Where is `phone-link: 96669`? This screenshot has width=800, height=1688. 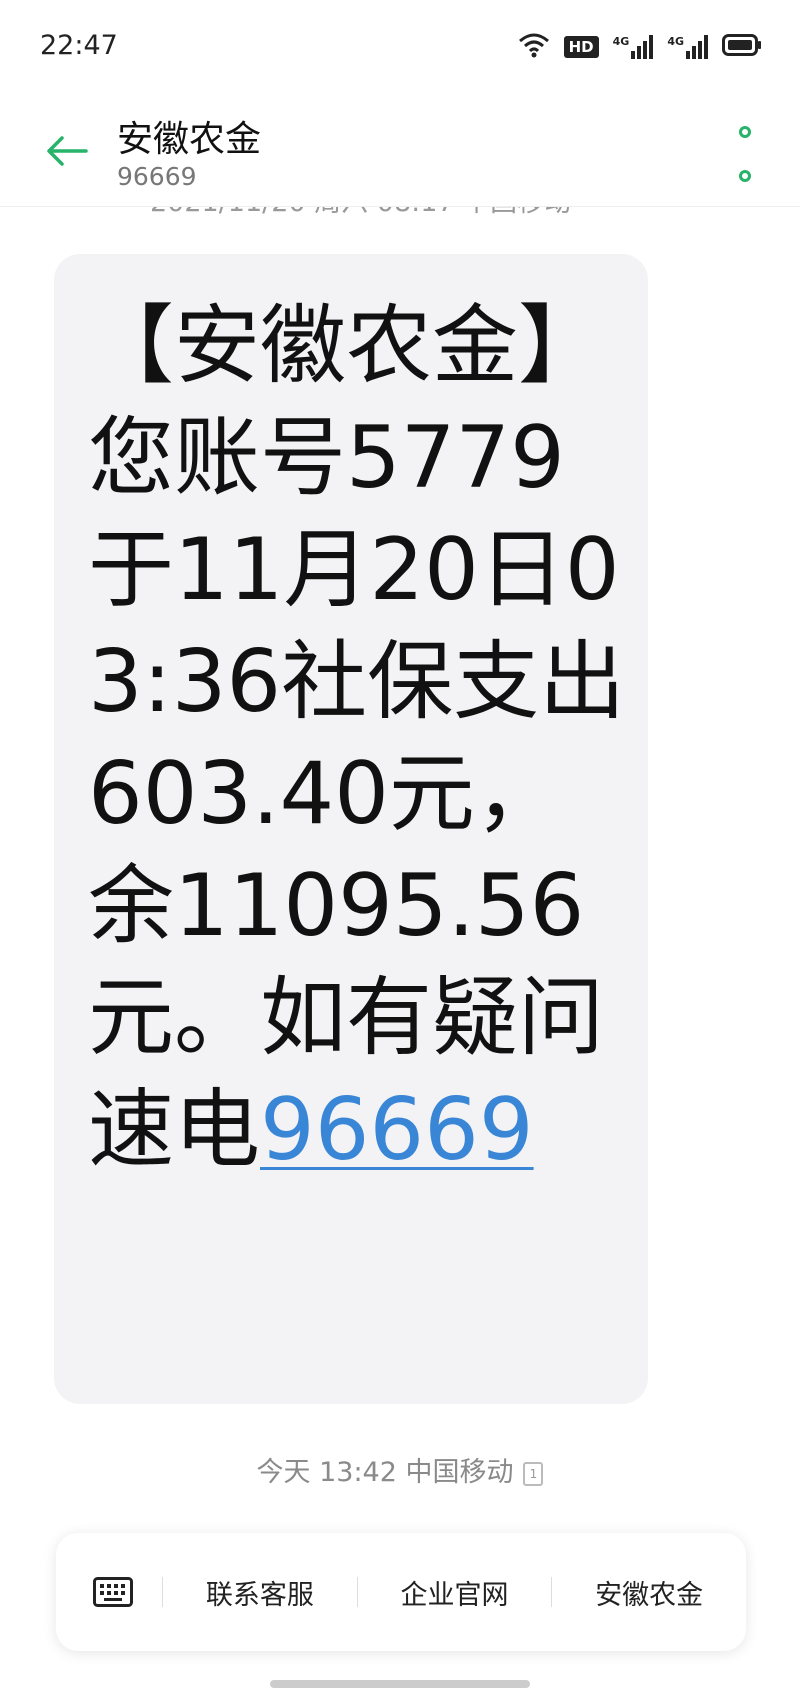
phone-link: 96669 is located at coordinates (397, 1130).